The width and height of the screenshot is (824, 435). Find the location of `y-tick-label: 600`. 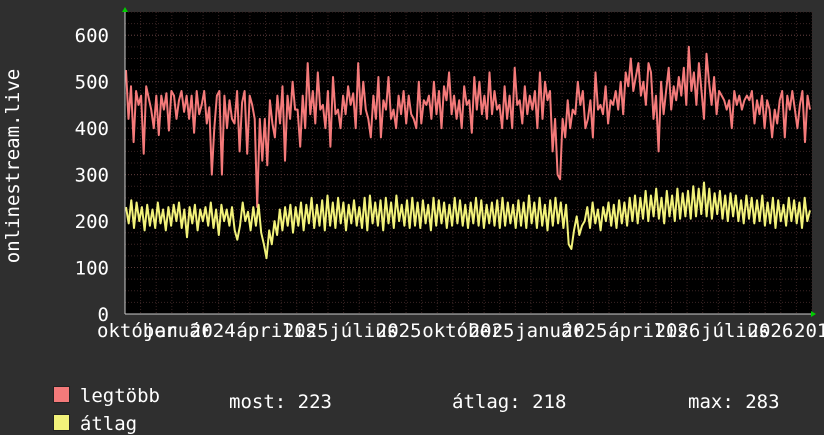

y-tick-label: 600 is located at coordinates (92, 36).